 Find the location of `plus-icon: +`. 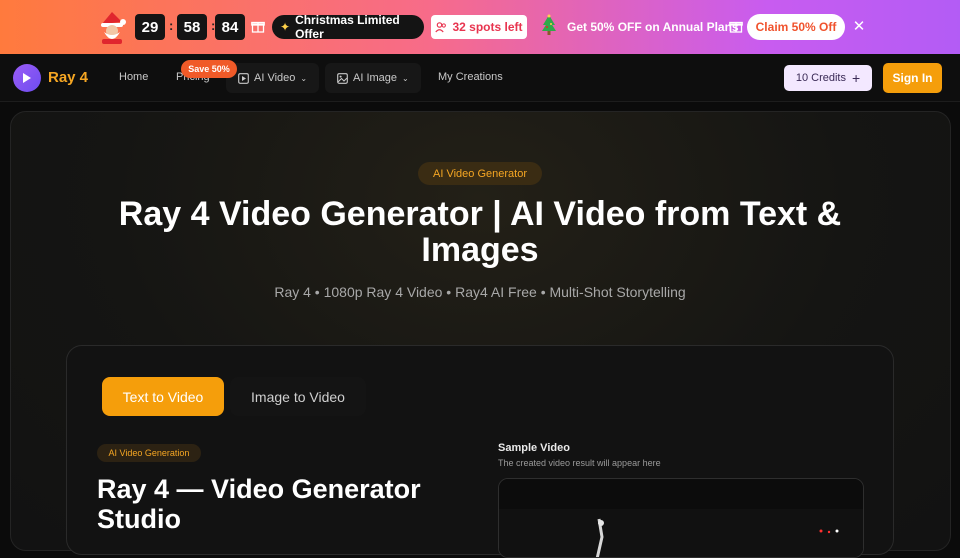

plus-icon: + is located at coordinates (856, 78).